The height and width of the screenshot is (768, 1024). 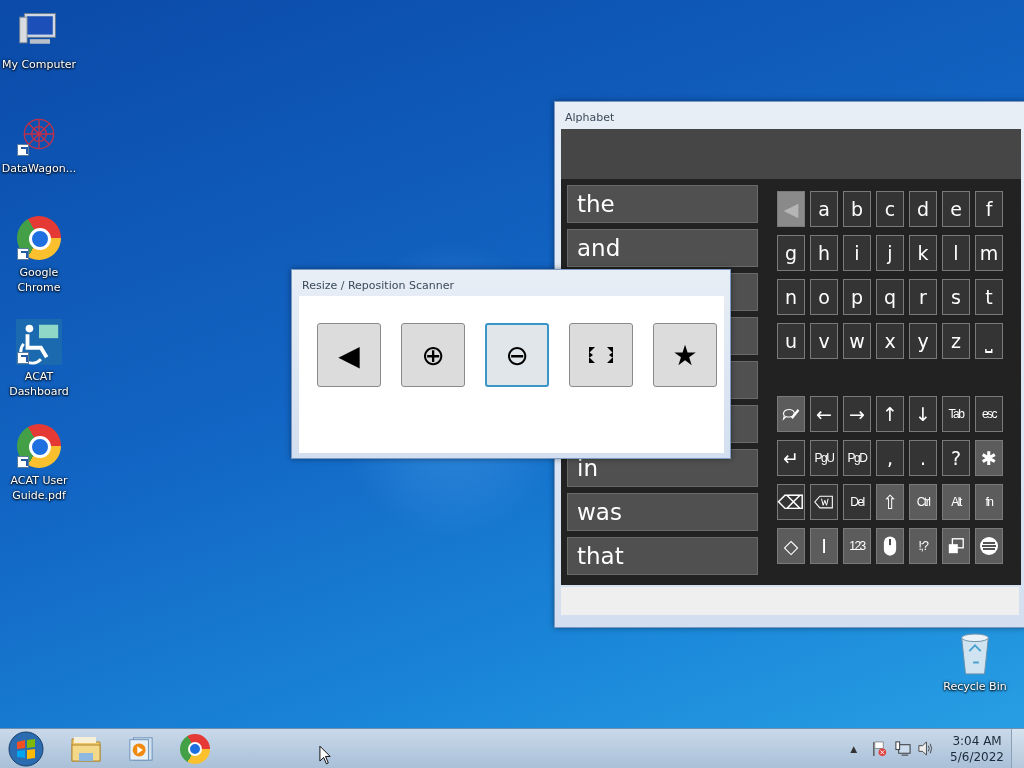 What do you see at coordinates (989, 414) in the screenshot?
I see `key: esc` at bounding box center [989, 414].